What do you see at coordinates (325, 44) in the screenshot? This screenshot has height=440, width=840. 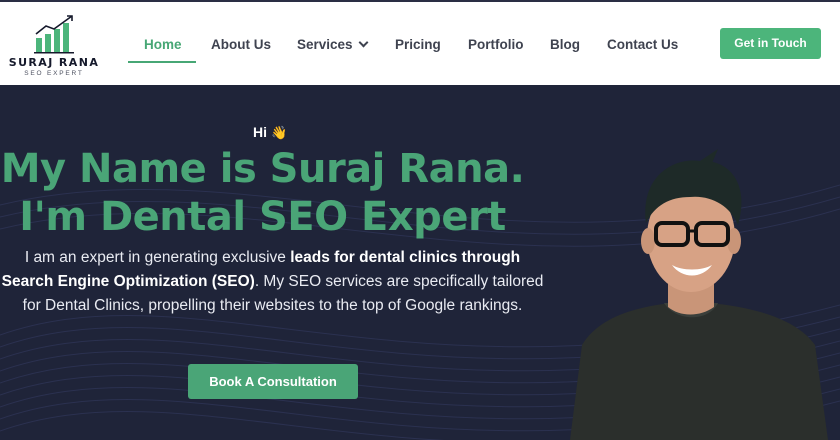 I see `nav-services-label: Services` at bounding box center [325, 44].